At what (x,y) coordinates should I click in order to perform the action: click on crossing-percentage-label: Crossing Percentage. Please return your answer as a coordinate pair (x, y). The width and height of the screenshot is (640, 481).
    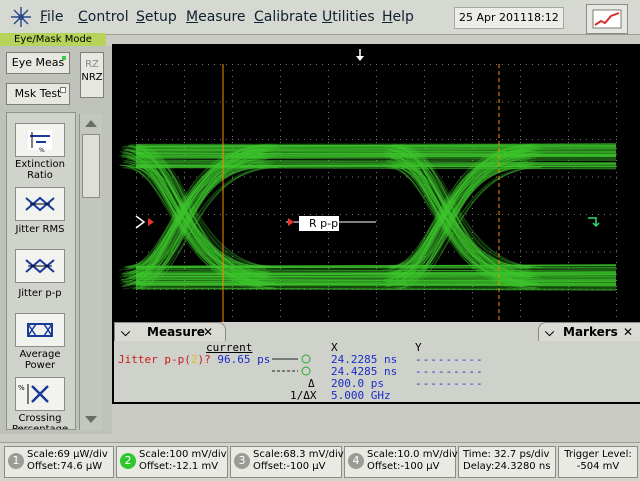
    Looking at the image, I should click on (40, 421).